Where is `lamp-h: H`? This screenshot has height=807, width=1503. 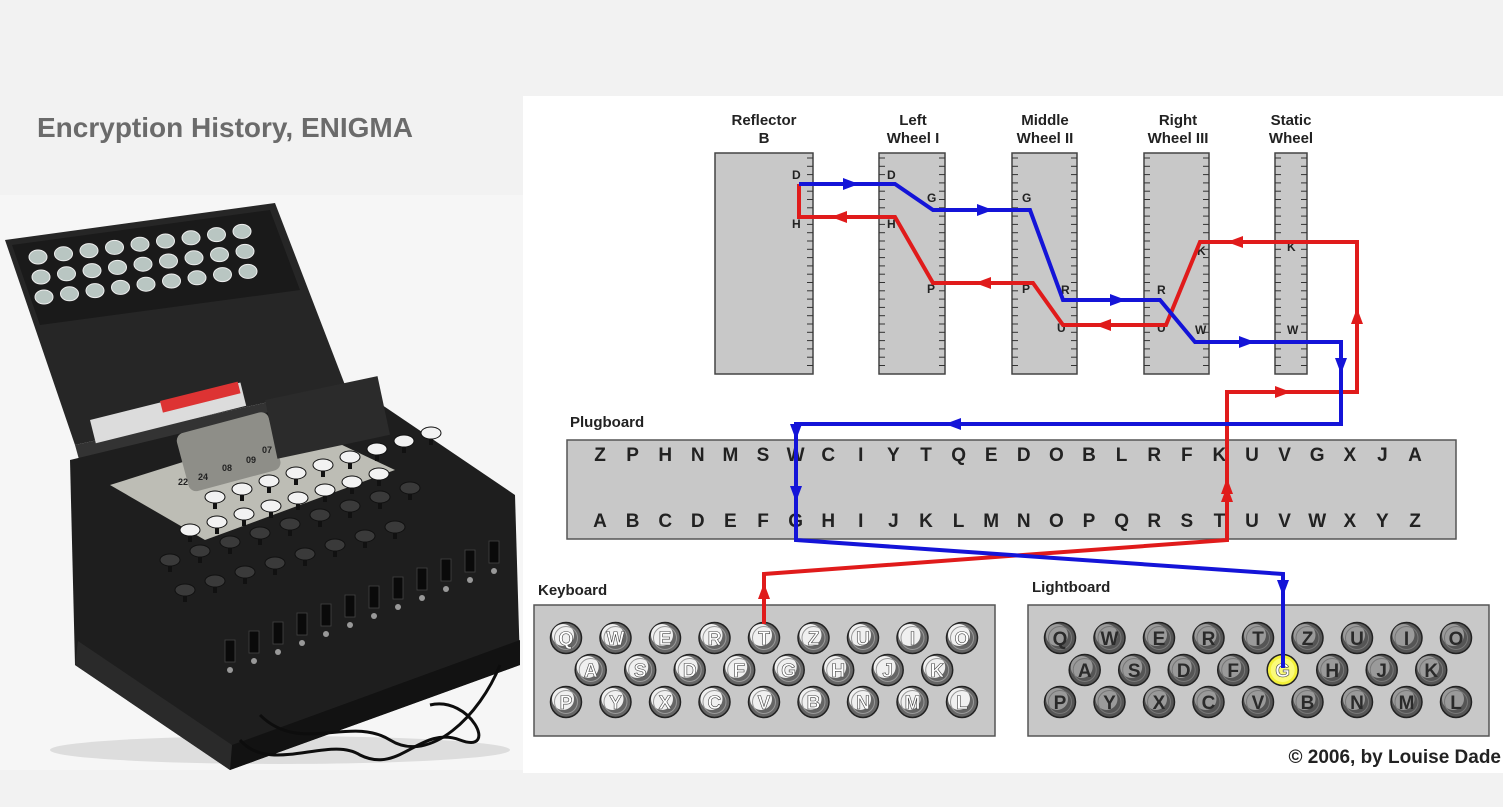 lamp-h: H is located at coordinates (1332, 670).